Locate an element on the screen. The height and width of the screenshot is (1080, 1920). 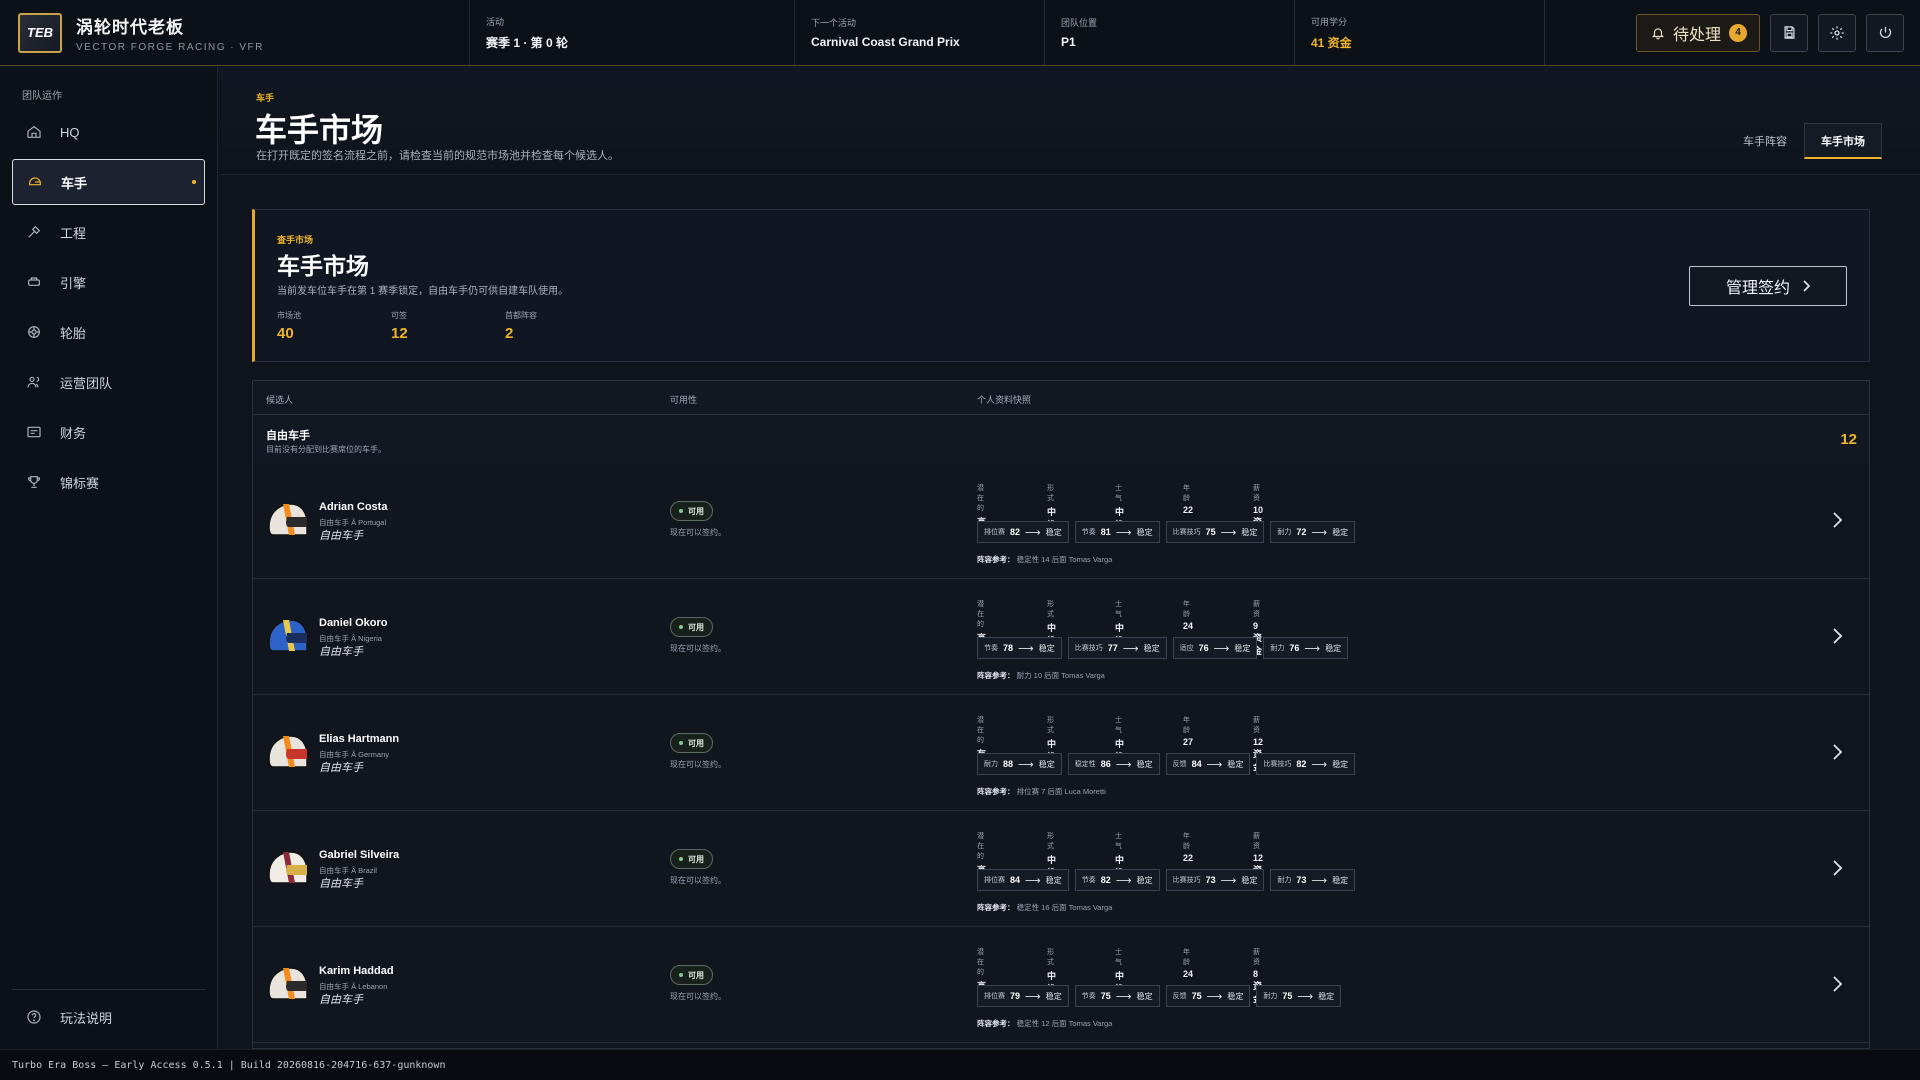
save-button is located at coordinates (1789, 32).